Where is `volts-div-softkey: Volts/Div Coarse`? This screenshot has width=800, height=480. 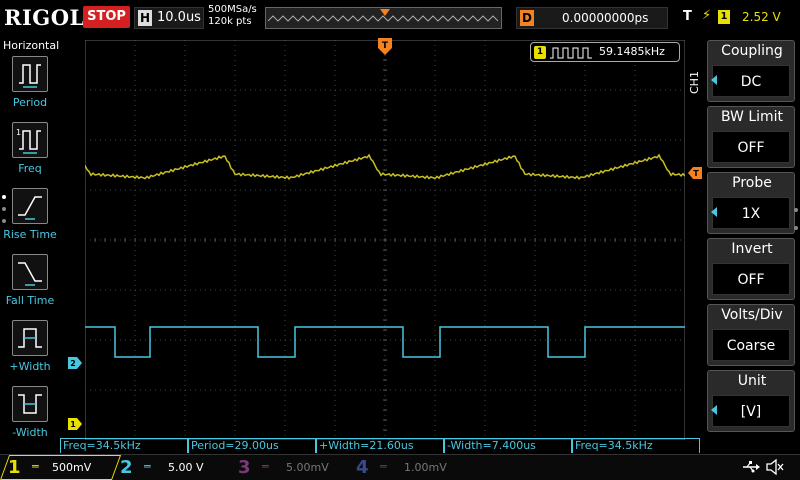 volts-div-softkey: Volts/Div Coarse is located at coordinates (751, 335).